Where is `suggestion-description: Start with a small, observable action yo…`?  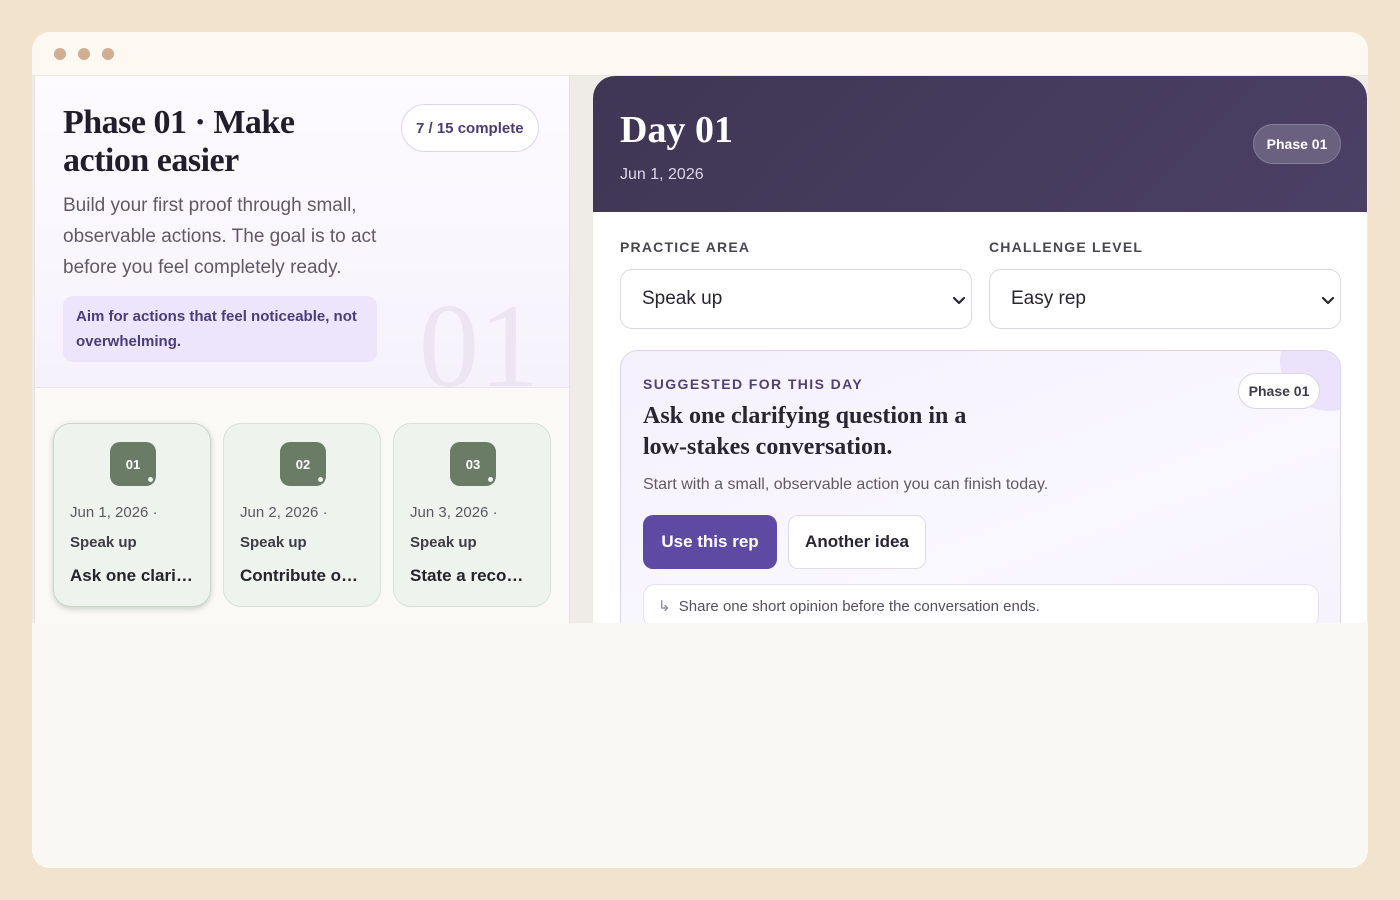
suggestion-description: Start with a small, observable action yo… is located at coordinates (846, 484).